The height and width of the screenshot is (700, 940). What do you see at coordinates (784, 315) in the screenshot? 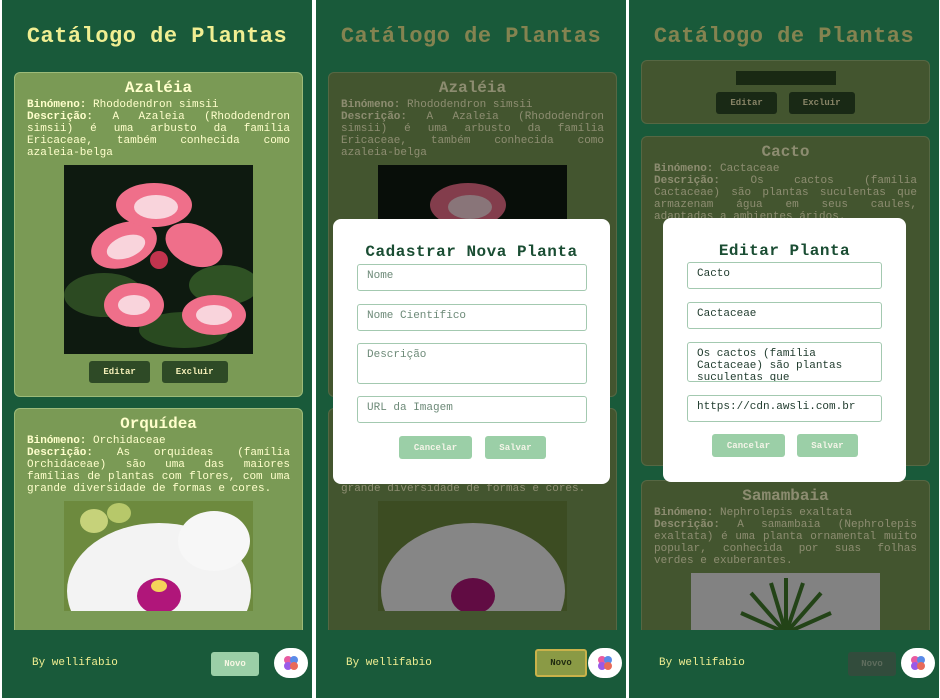
I see `scientific-name-field: Cactaceae` at bounding box center [784, 315].